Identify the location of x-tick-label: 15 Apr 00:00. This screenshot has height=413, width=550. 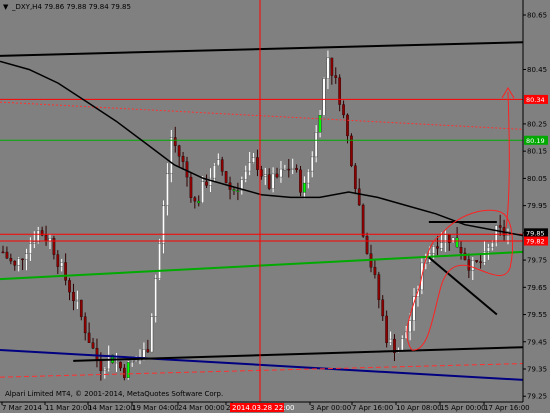
(463, 408).